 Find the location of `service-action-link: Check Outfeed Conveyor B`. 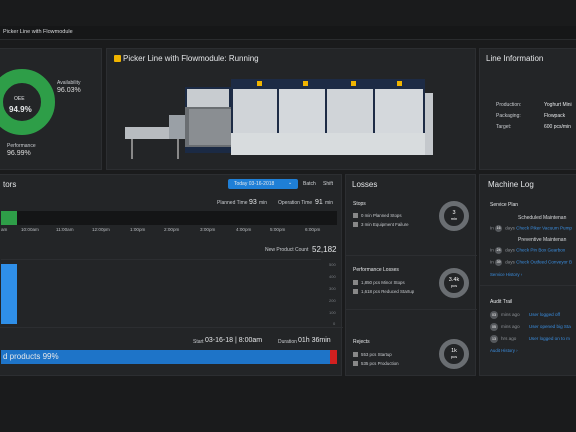

service-action-link: Check Outfeed Conveyor B is located at coordinates (544, 262).